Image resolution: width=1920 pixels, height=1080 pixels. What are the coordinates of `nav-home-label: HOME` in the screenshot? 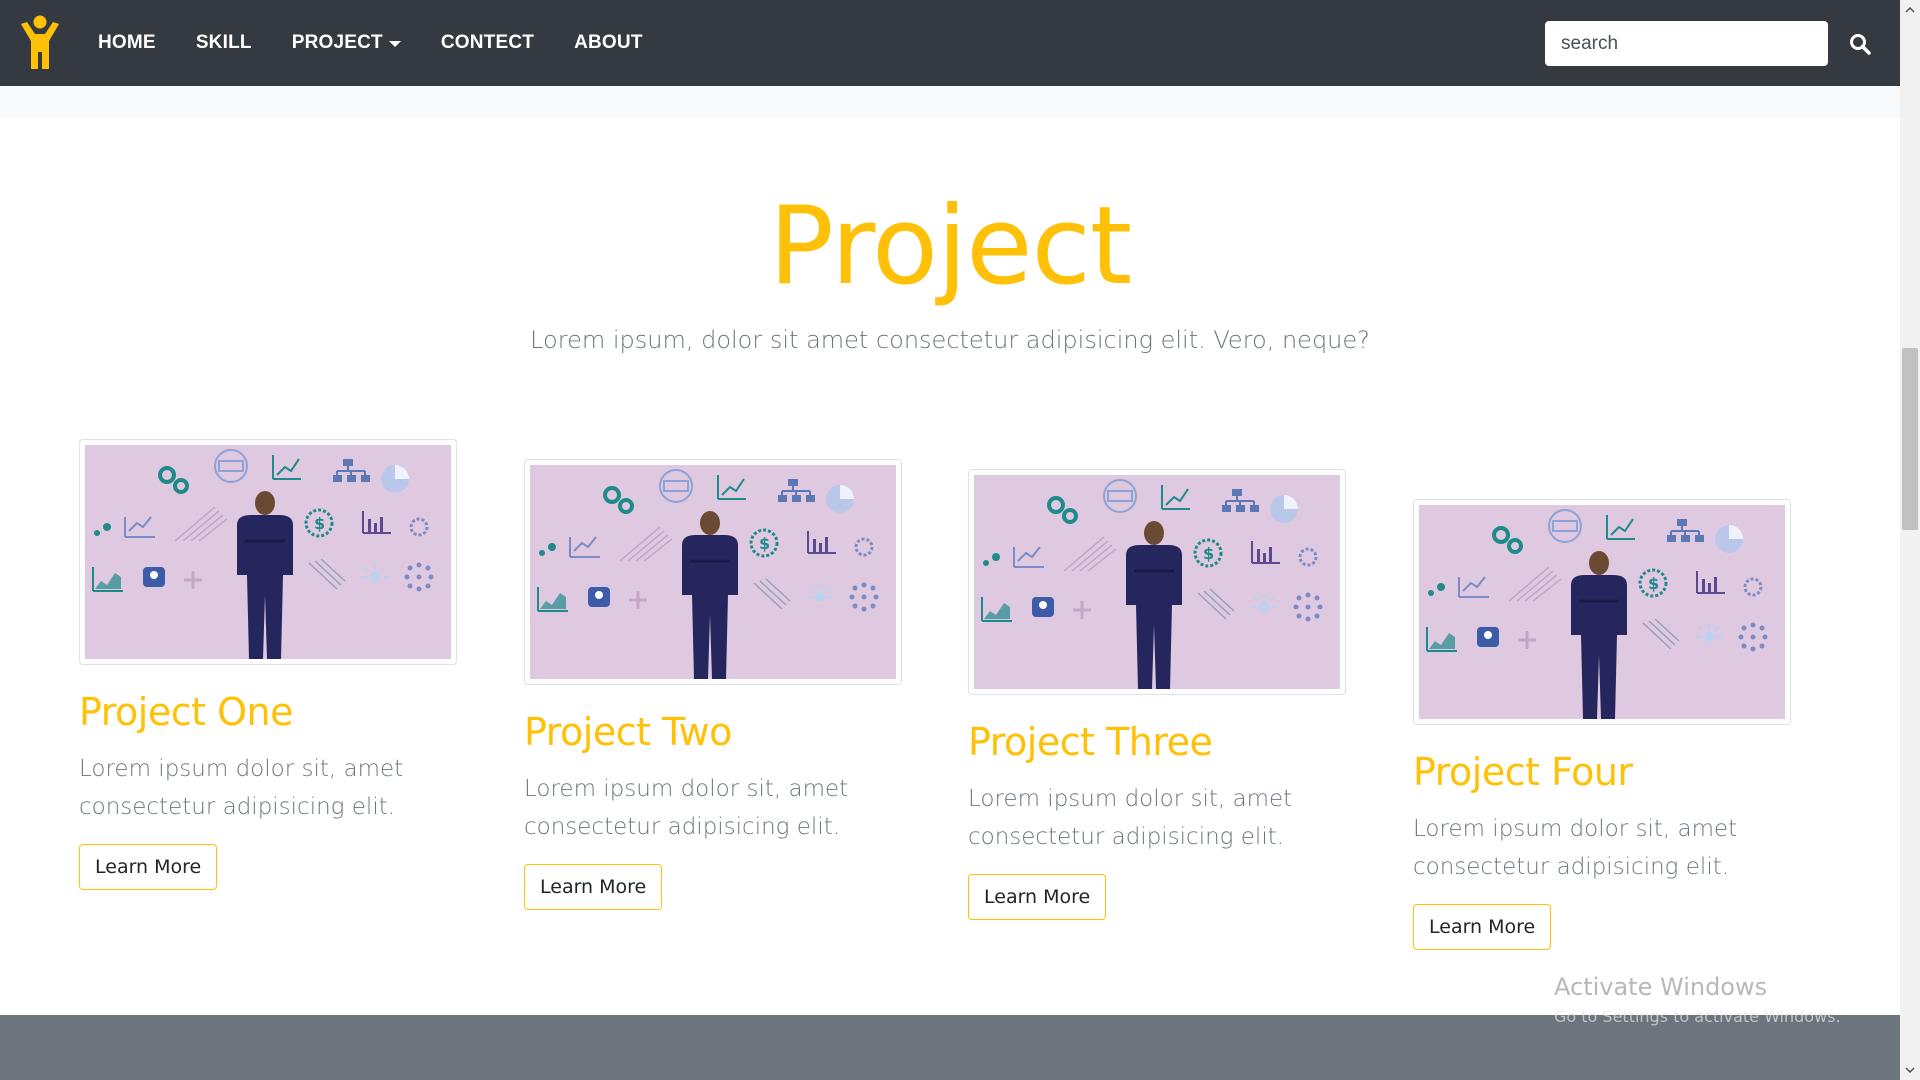 It's located at (127, 42).